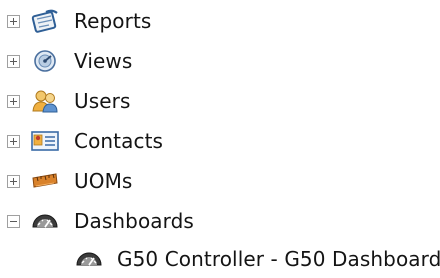  What do you see at coordinates (13, 221) in the screenshot?
I see `collapse-toggle-icon` at bounding box center [13, 221].